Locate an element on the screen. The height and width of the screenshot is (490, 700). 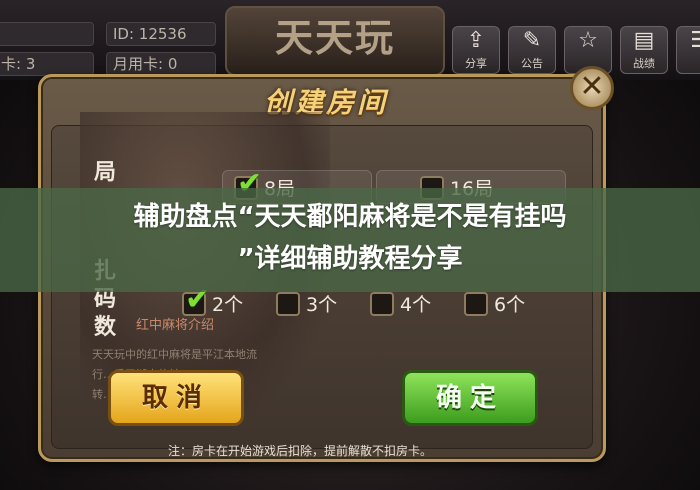
close-button: ✕ is located at coordinates (592, 88).